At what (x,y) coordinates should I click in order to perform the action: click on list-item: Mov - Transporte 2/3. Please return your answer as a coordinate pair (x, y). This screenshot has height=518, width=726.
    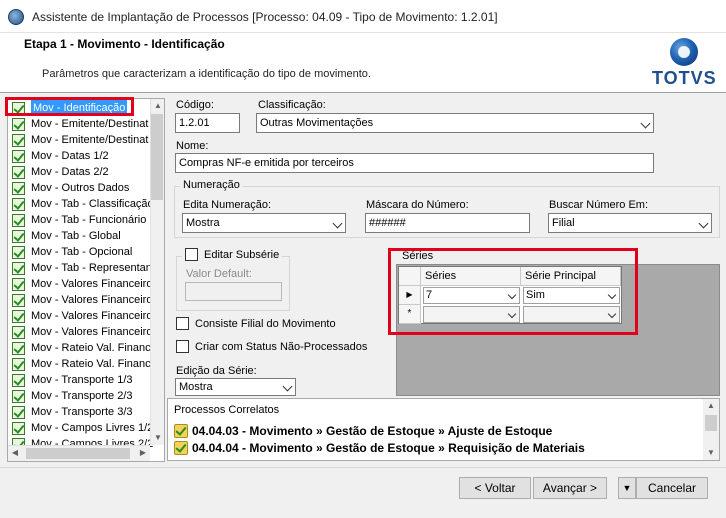
    Looking at the image, I should click on (86, 396).